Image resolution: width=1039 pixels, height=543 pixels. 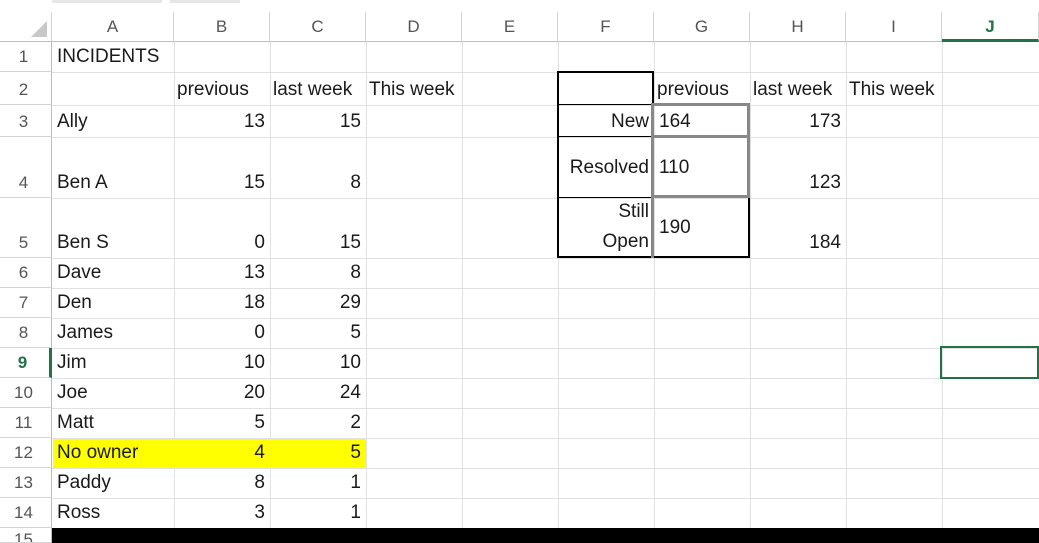 What do you see at coordinates (894, 27) in the screenshot?
I see `column-header-i: I` at bounding box center [894, 27].